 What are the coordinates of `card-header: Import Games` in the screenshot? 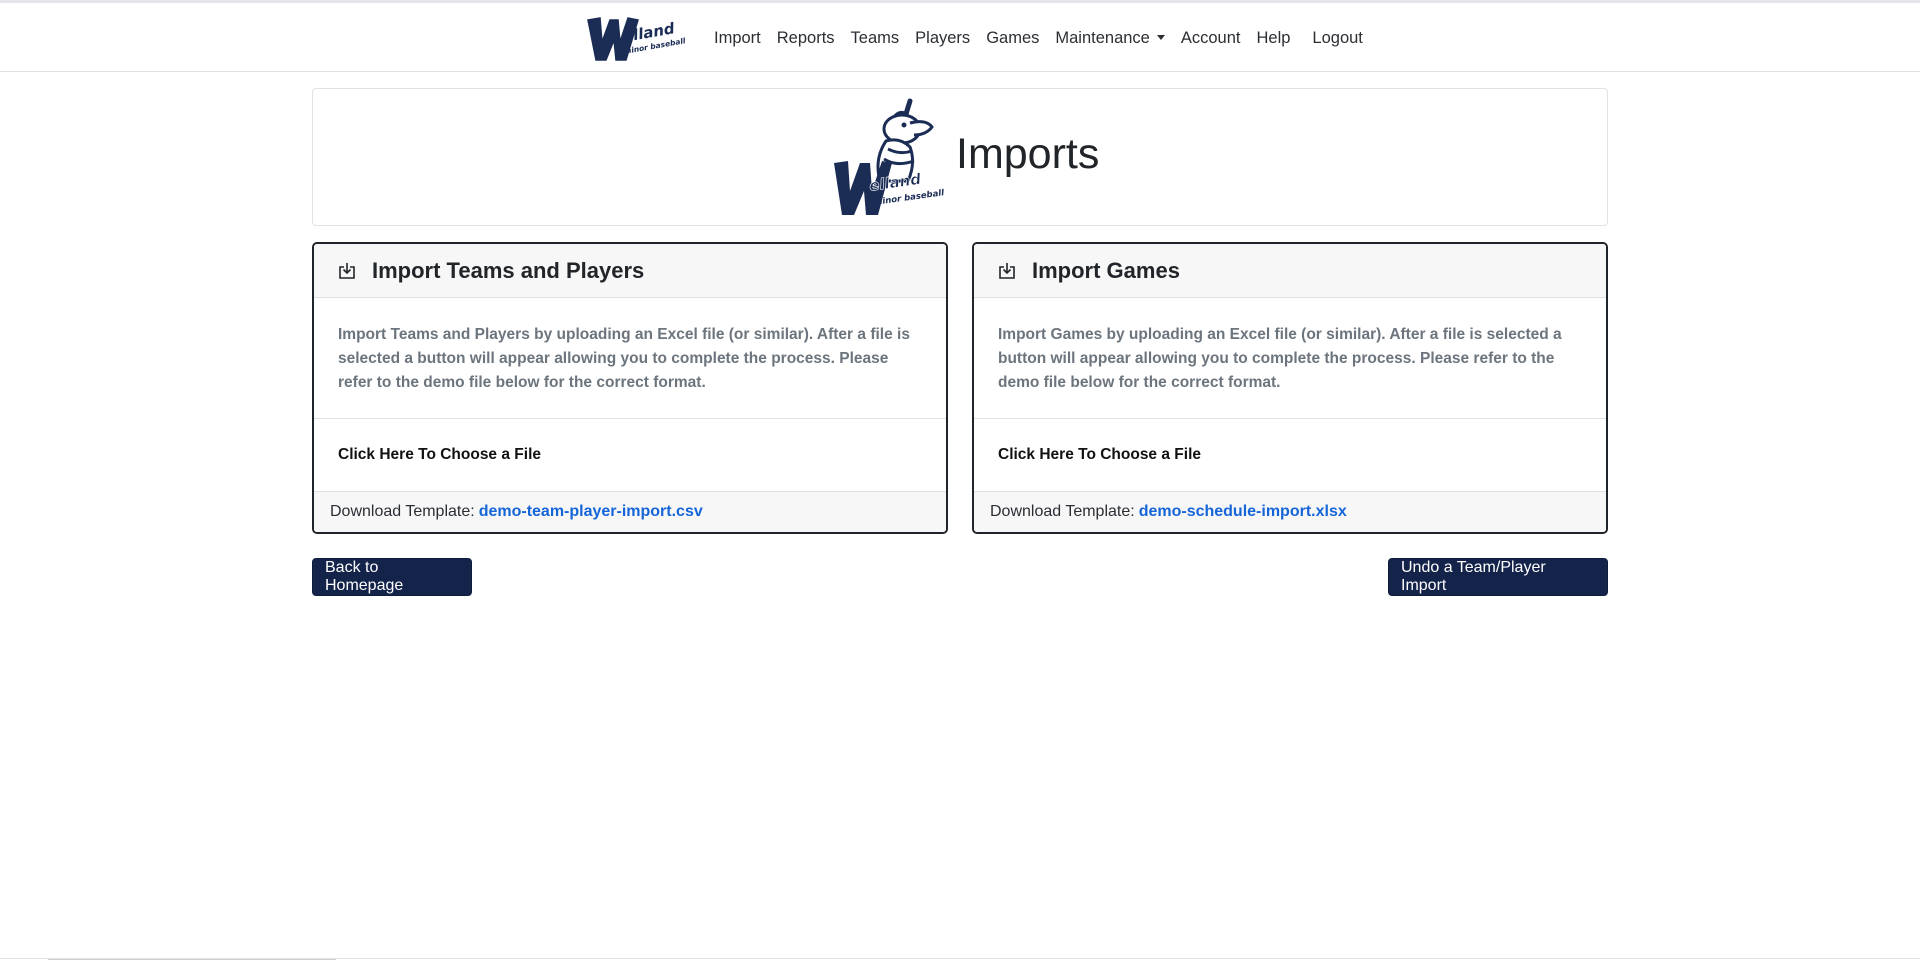 It's located at (1290, 271).